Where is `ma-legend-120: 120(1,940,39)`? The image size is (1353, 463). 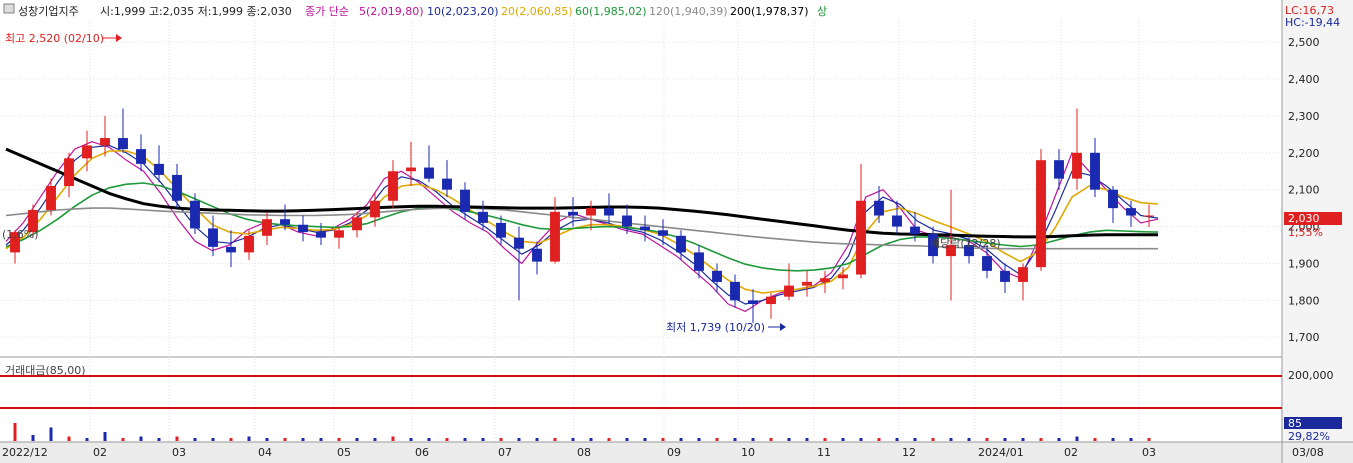 ma-legend-120: 120(1,940,39) is located at coordinates (688, 11).